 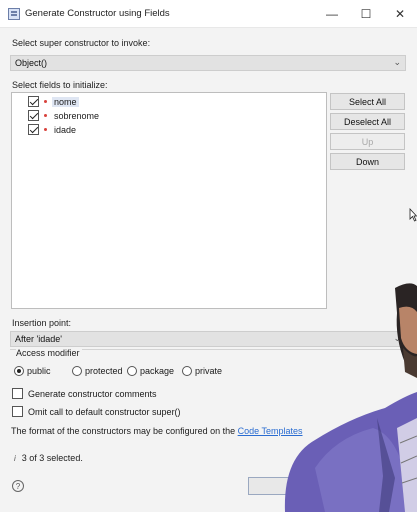 What do you see at coordinates (350, 397) in the screenshot?
I see `webcam-presenter-overlay` at bounding box center [350, 397].